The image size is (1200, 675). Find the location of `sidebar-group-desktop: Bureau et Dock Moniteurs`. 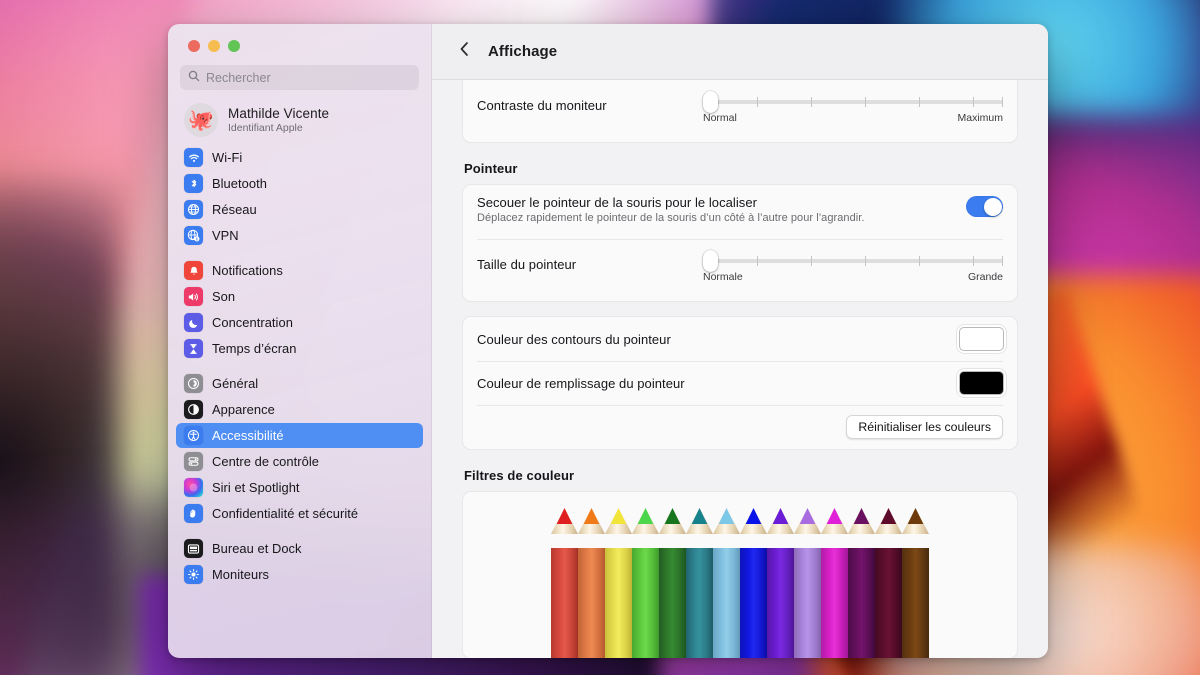

sidebar-group-desktop: Bureau et Dock Moniteurs is located at coordinates (299, 561).